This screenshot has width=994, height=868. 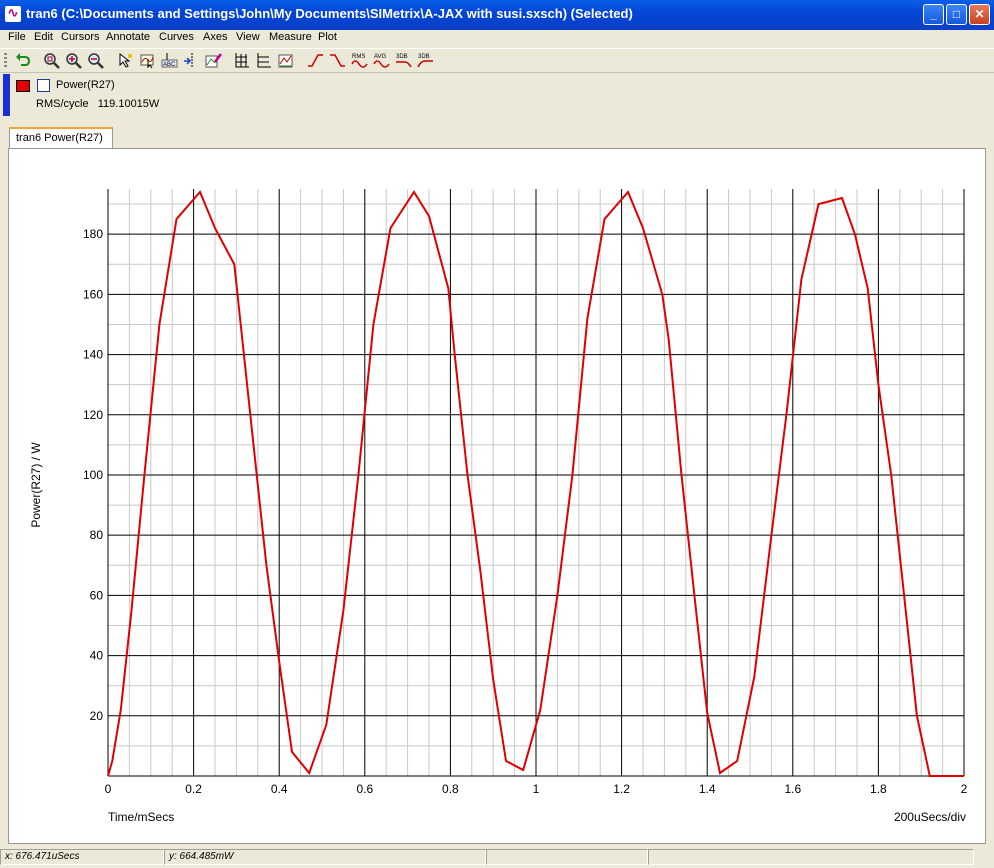 I want to click on x-tick-label: 0.6, so click(x=364, y=789).